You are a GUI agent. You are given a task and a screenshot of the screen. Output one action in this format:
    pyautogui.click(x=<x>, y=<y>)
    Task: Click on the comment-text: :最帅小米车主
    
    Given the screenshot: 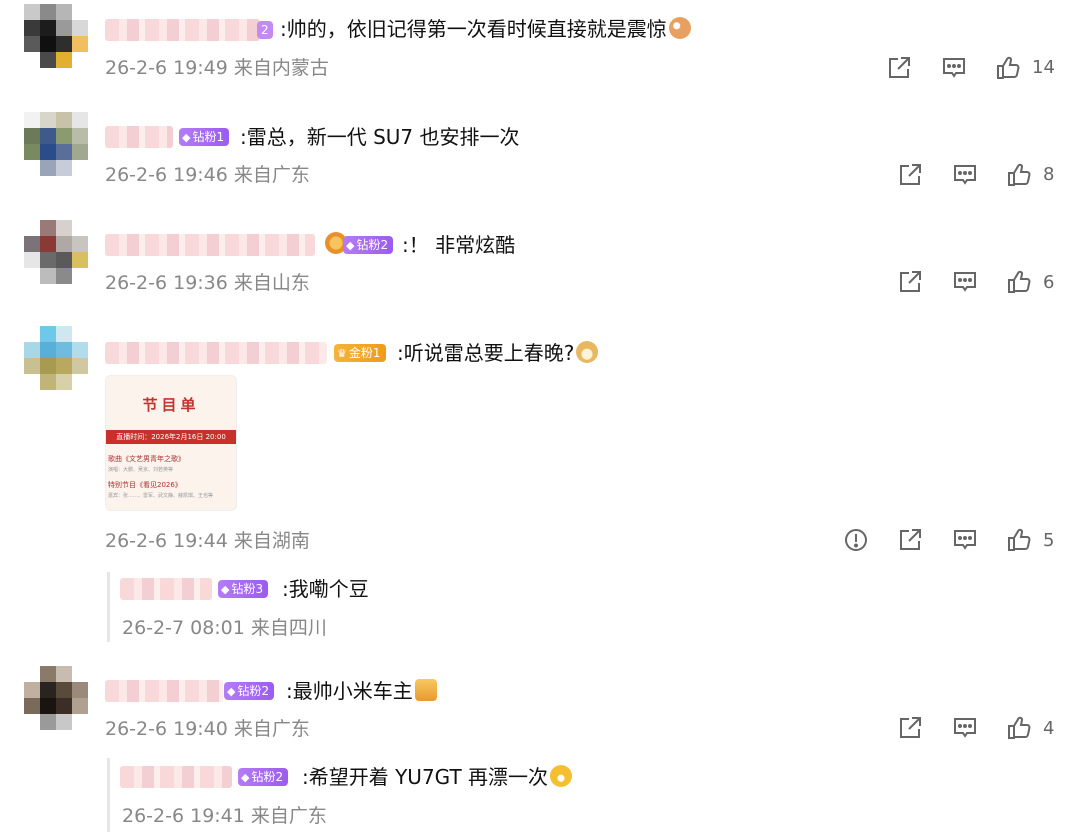 What is the action you would take?
    pyautogui.click(x=361, y=691)
    